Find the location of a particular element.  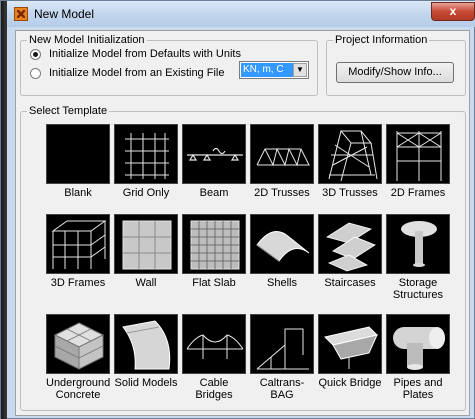

template-pipes-and-plates: Pipes and Plates is located at coordinates (418, 357).